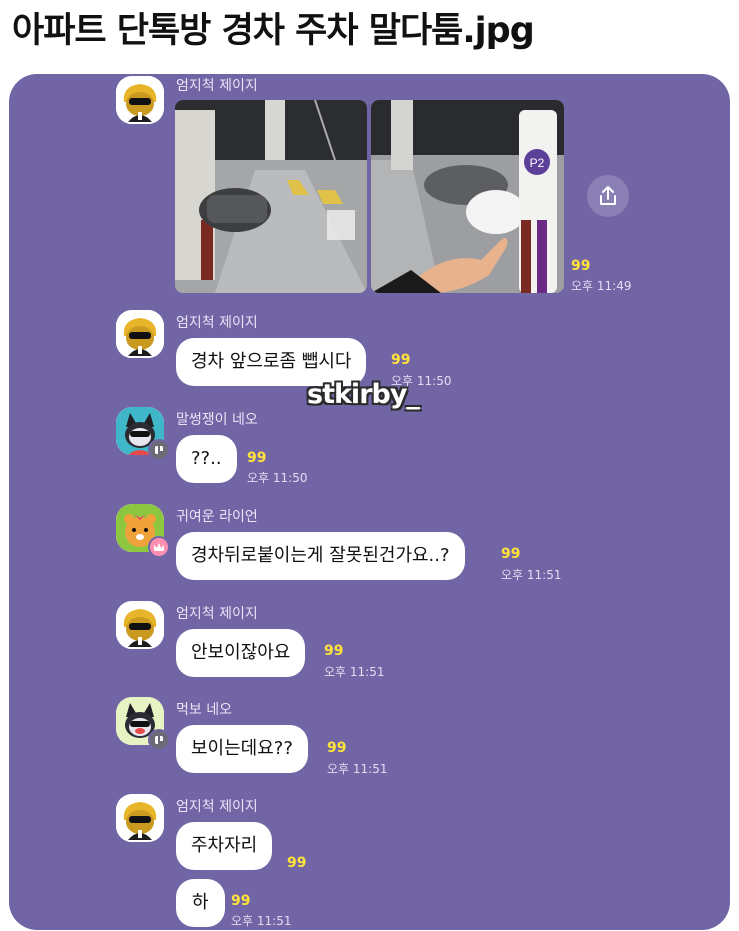 This screenshot has height=931, width=739. I want to click on message-bubble: 안보이잖아요, so click(241, 653).